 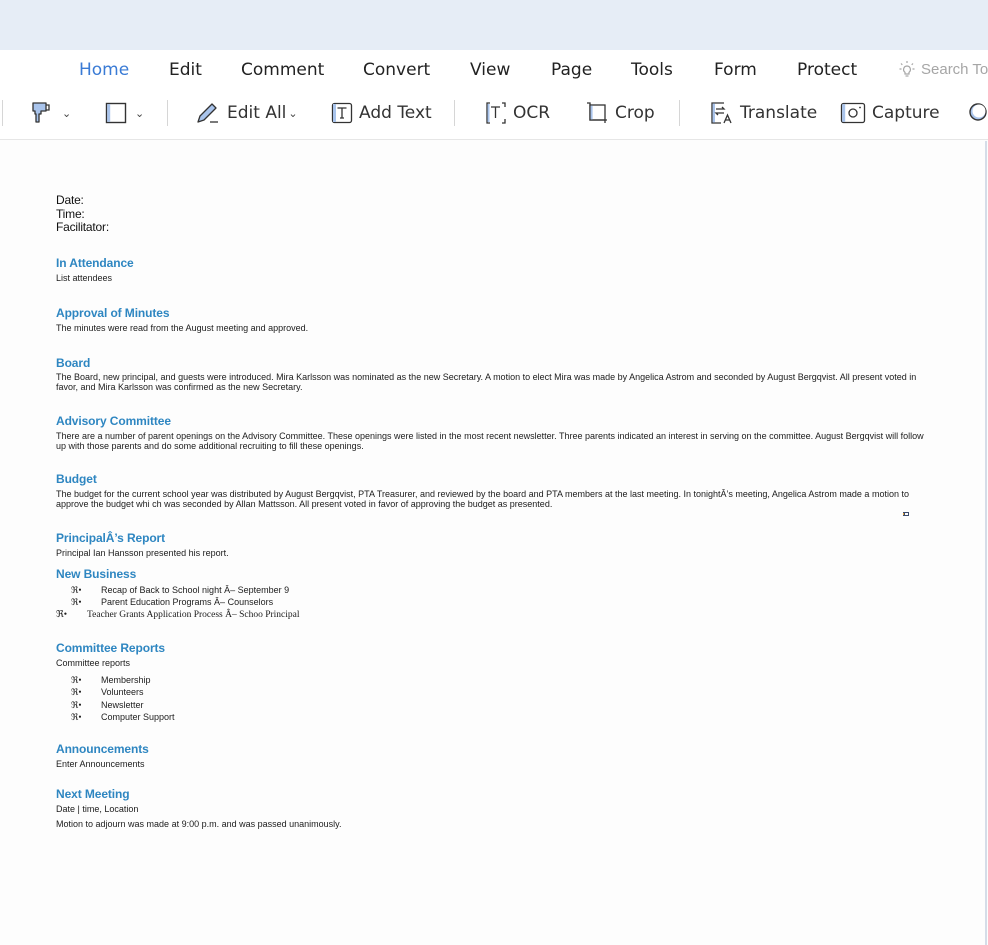 What do you see at coordinates (82, 227) in the screenshot?
I see `meta-facilitator: Facilitator:` at bounding box center [82, 227].